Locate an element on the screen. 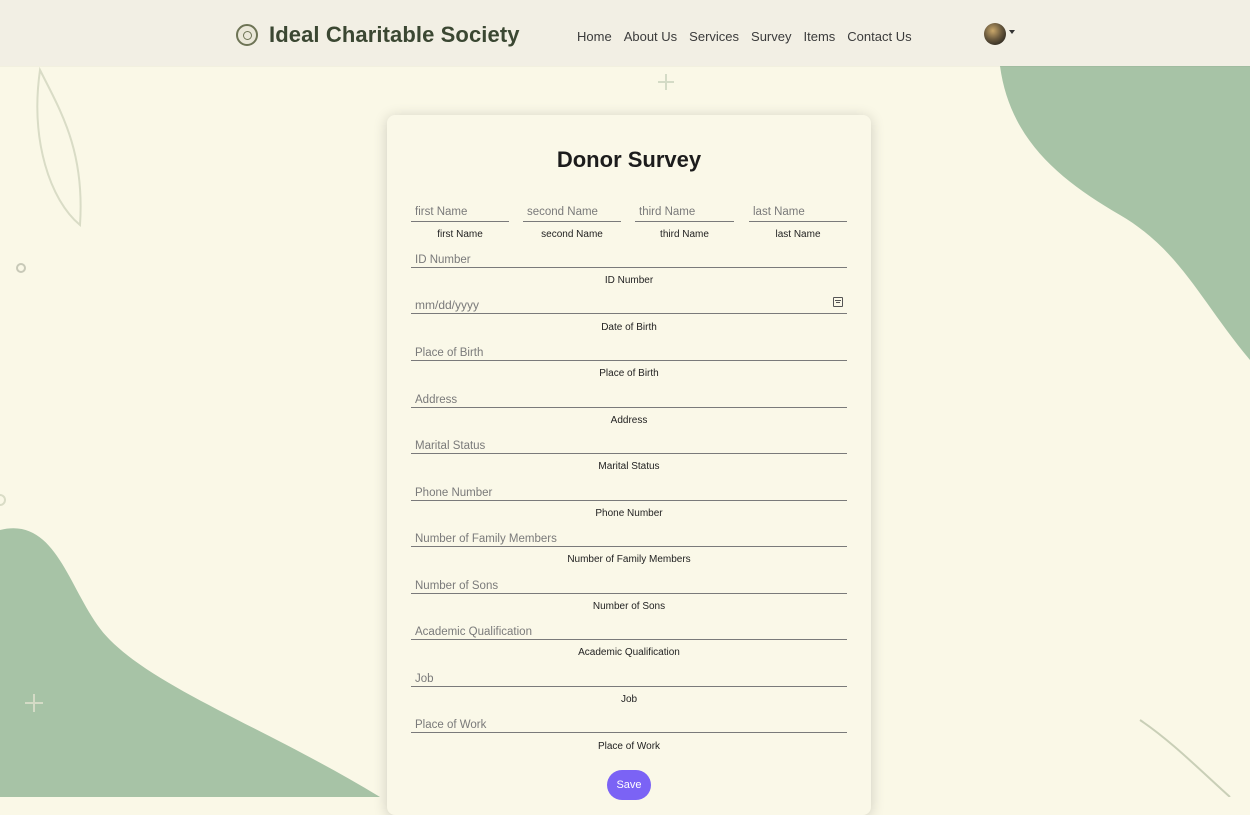  phone-number-input is located at coordinates (629, 493).